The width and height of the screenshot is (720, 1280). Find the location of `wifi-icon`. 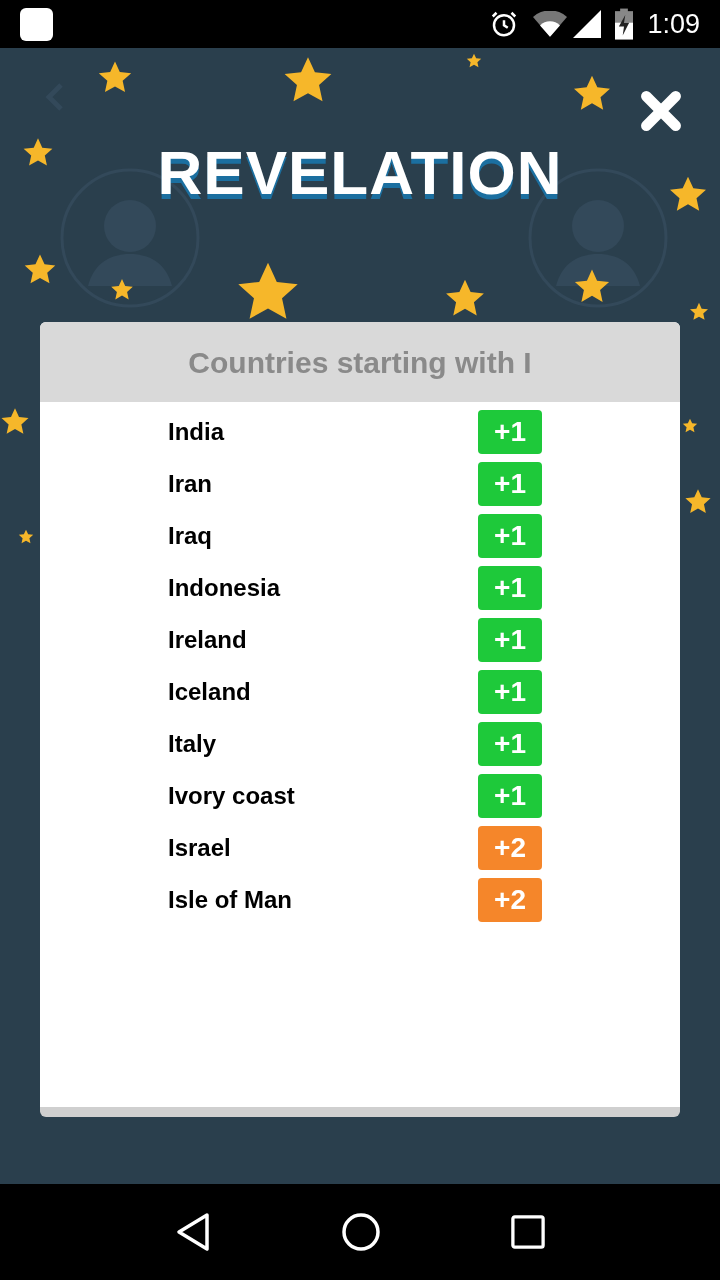

wifi-icon is located at coordinates (550, 24).